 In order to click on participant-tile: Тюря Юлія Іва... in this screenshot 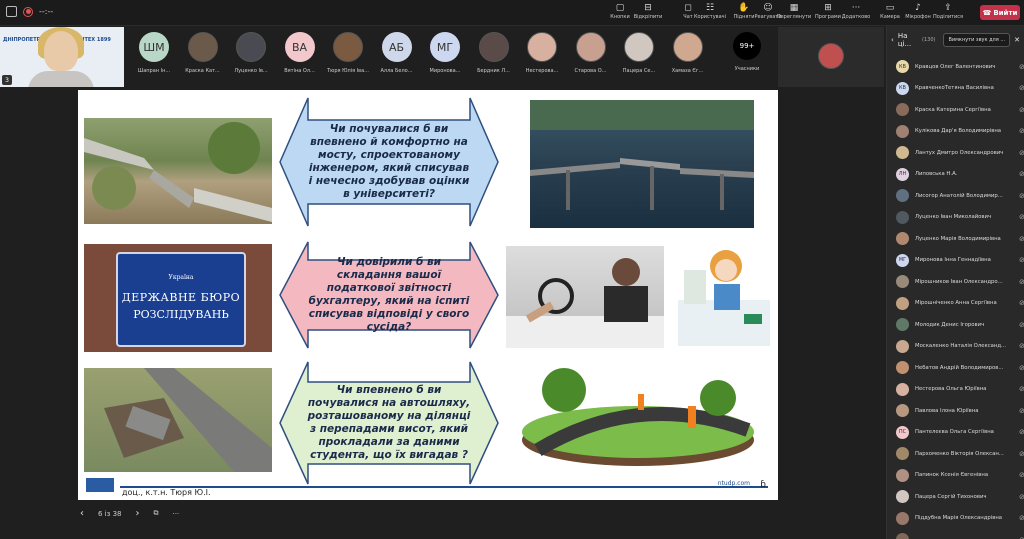, I will do `click(348, 53)`.